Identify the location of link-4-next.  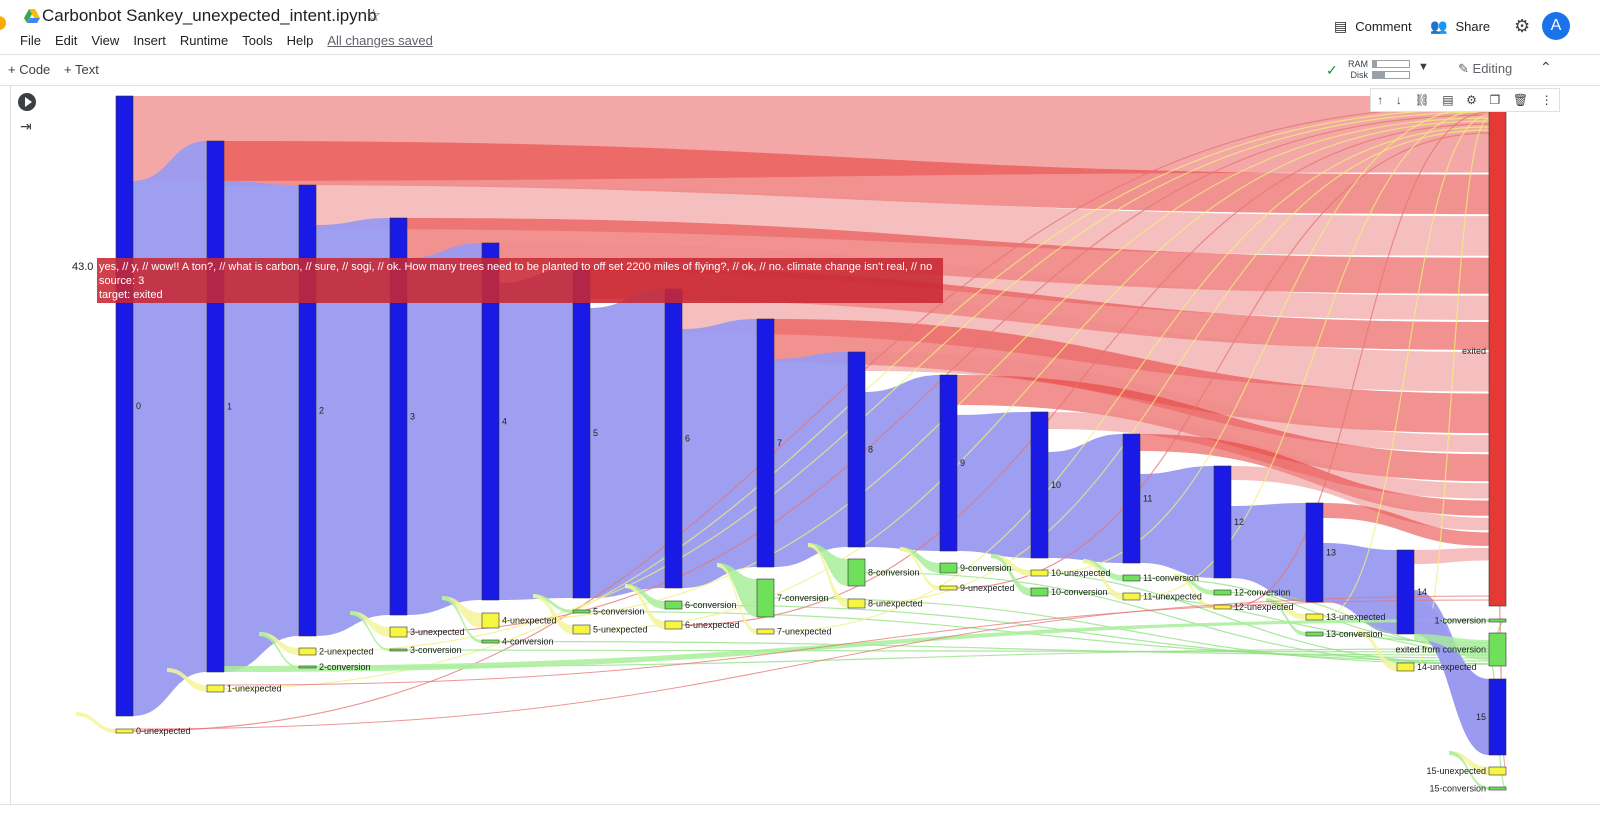
(536, 434).